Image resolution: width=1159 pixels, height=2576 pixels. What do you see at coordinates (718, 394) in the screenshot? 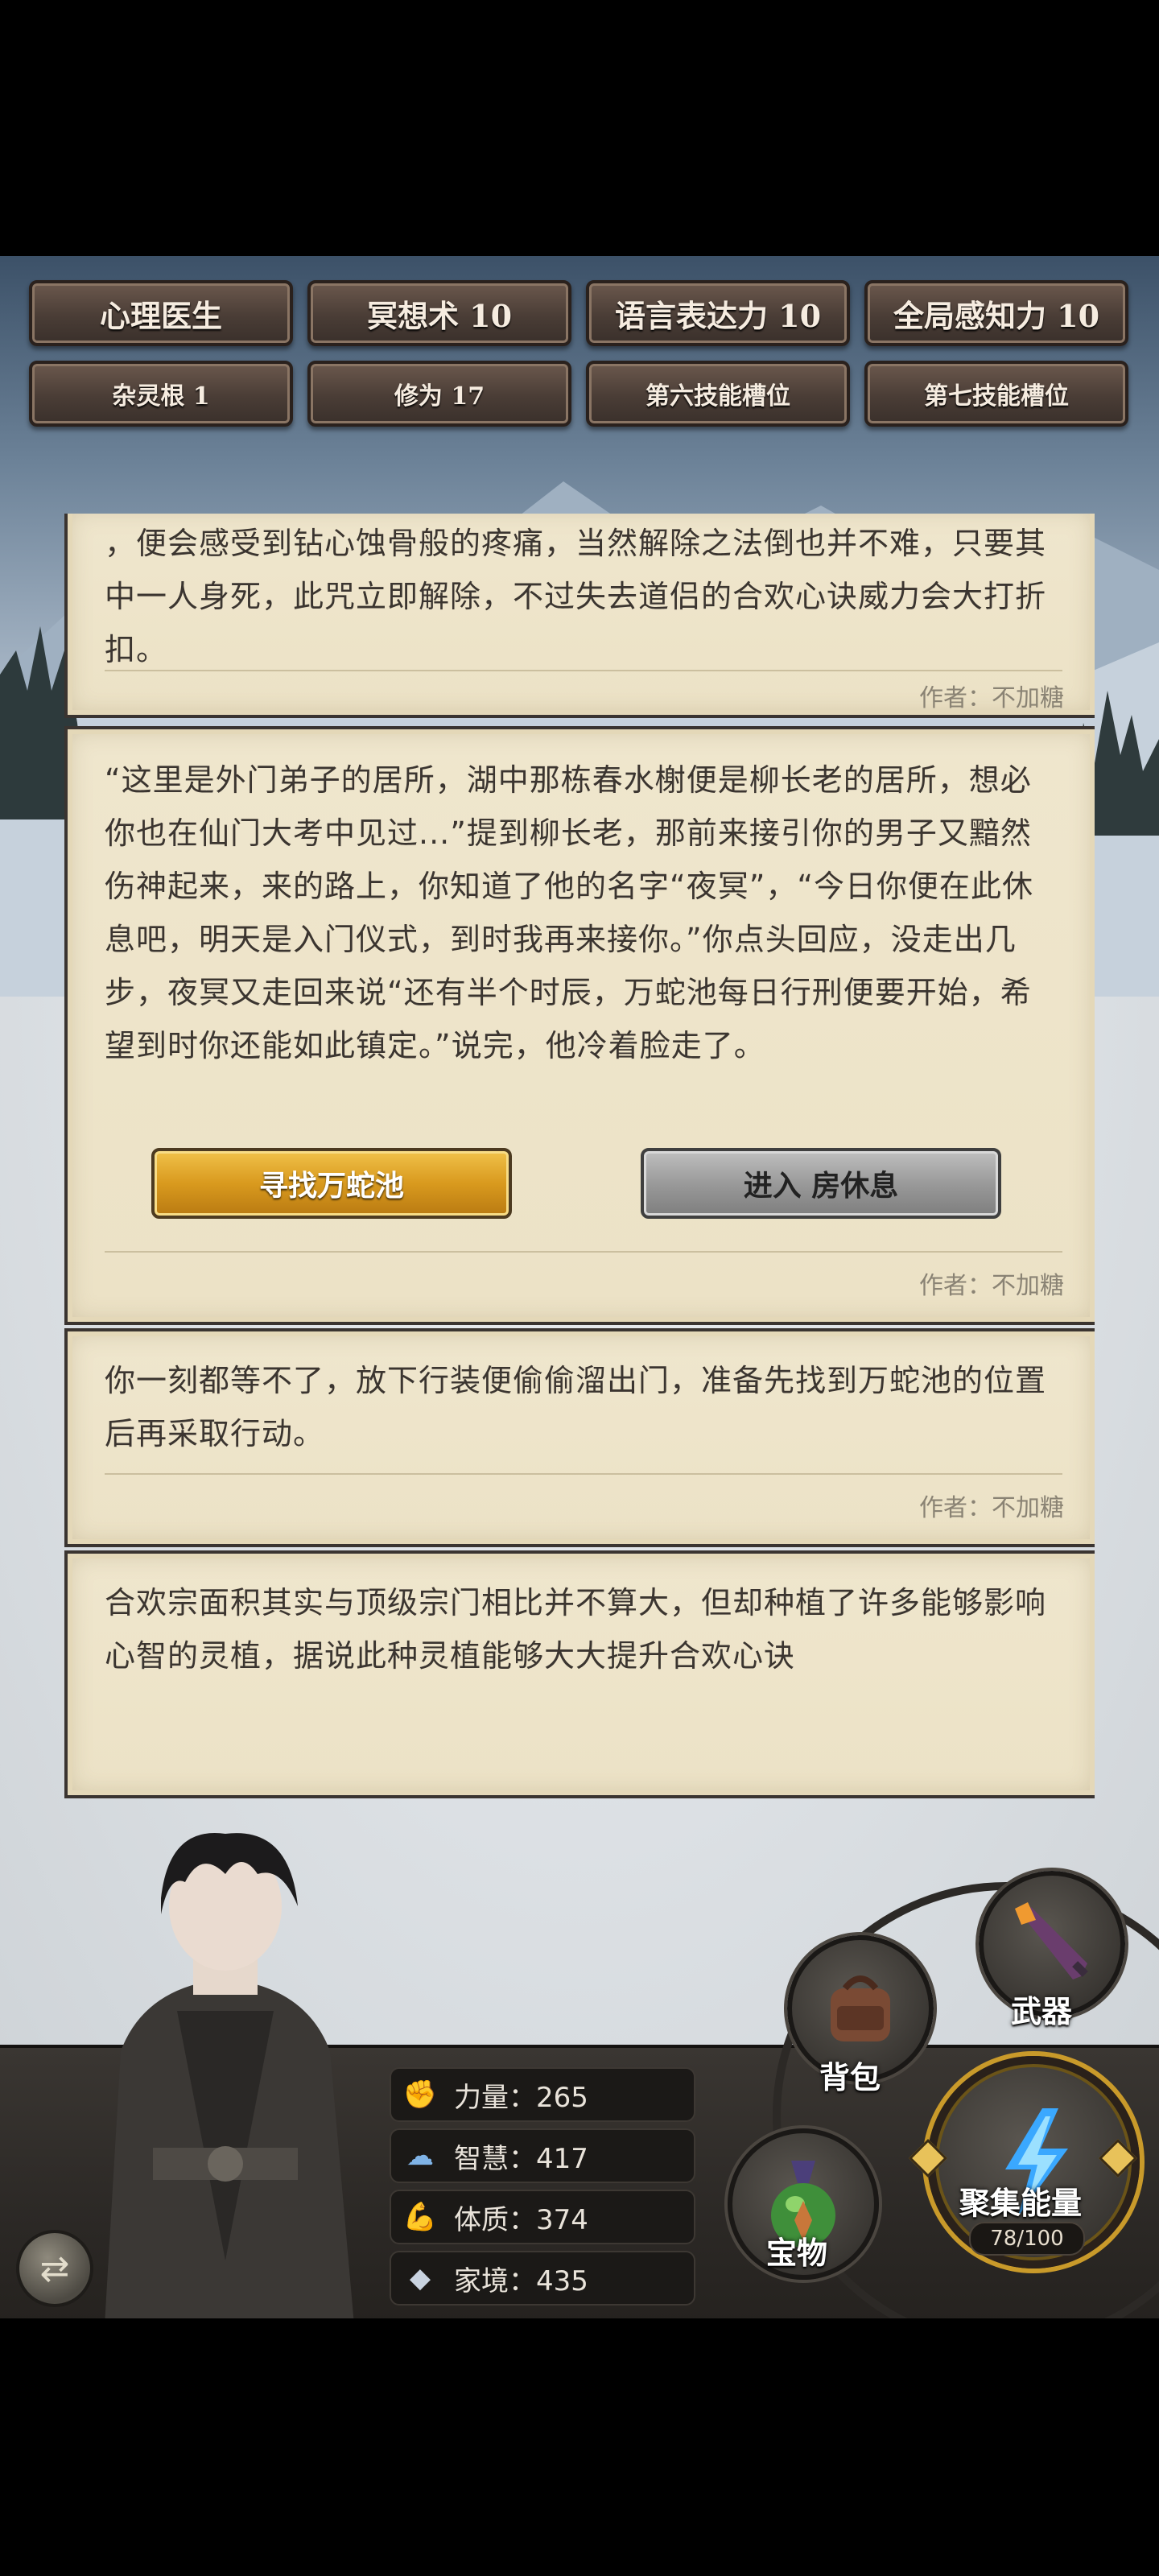
I see `skill-slot-7: 第六技能槽位` at bounding box center [718, 394].